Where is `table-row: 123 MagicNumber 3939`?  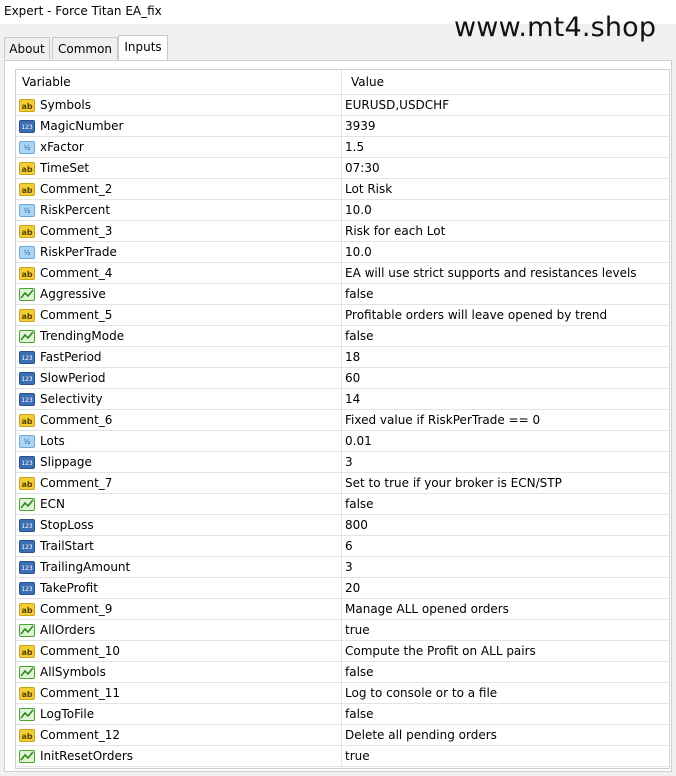
table-row: 123 MagicNumber 3939 is located at coordinates (342, 126).